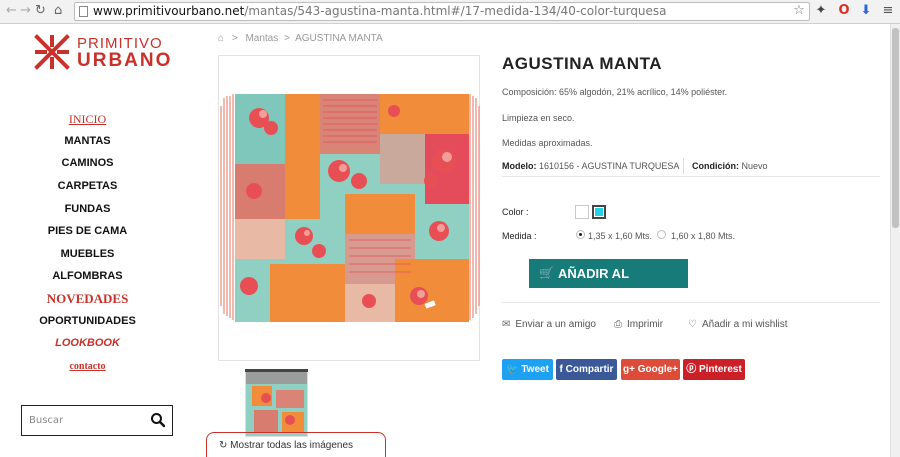 The width and height of the screenshot is (900, 457). I want to click on google-plus-label: Google+, so click(658, 369).